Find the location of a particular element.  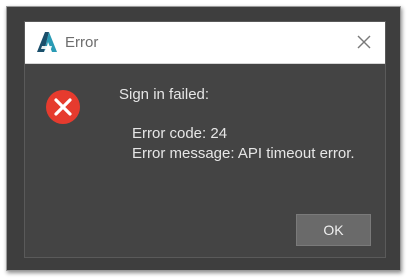

error-icon is located at coordinates (63, 107).